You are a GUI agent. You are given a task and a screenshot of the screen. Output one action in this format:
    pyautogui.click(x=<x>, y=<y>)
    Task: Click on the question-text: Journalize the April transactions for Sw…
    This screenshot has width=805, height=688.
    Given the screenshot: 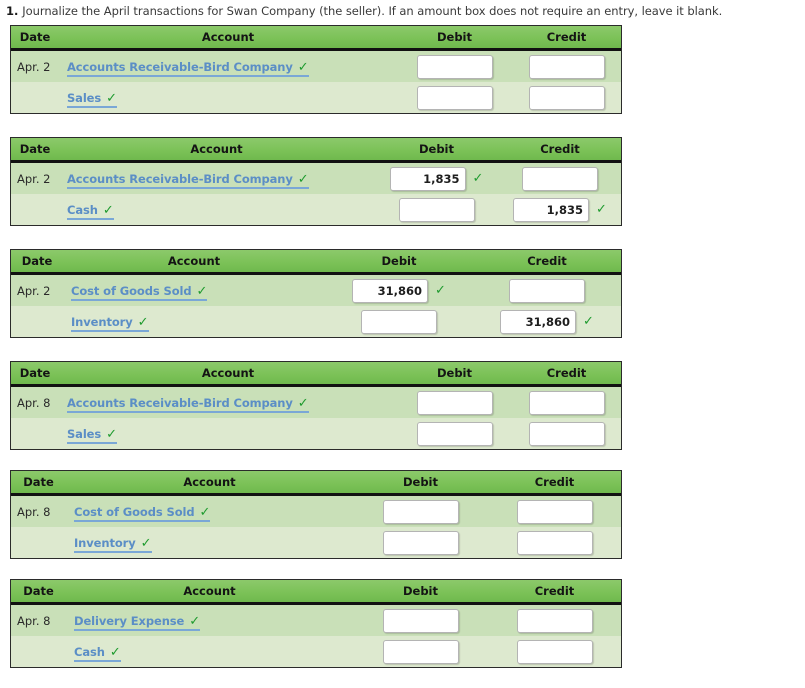 What is the action you would take?
    pyautogui.click(x=372, y=11)
    